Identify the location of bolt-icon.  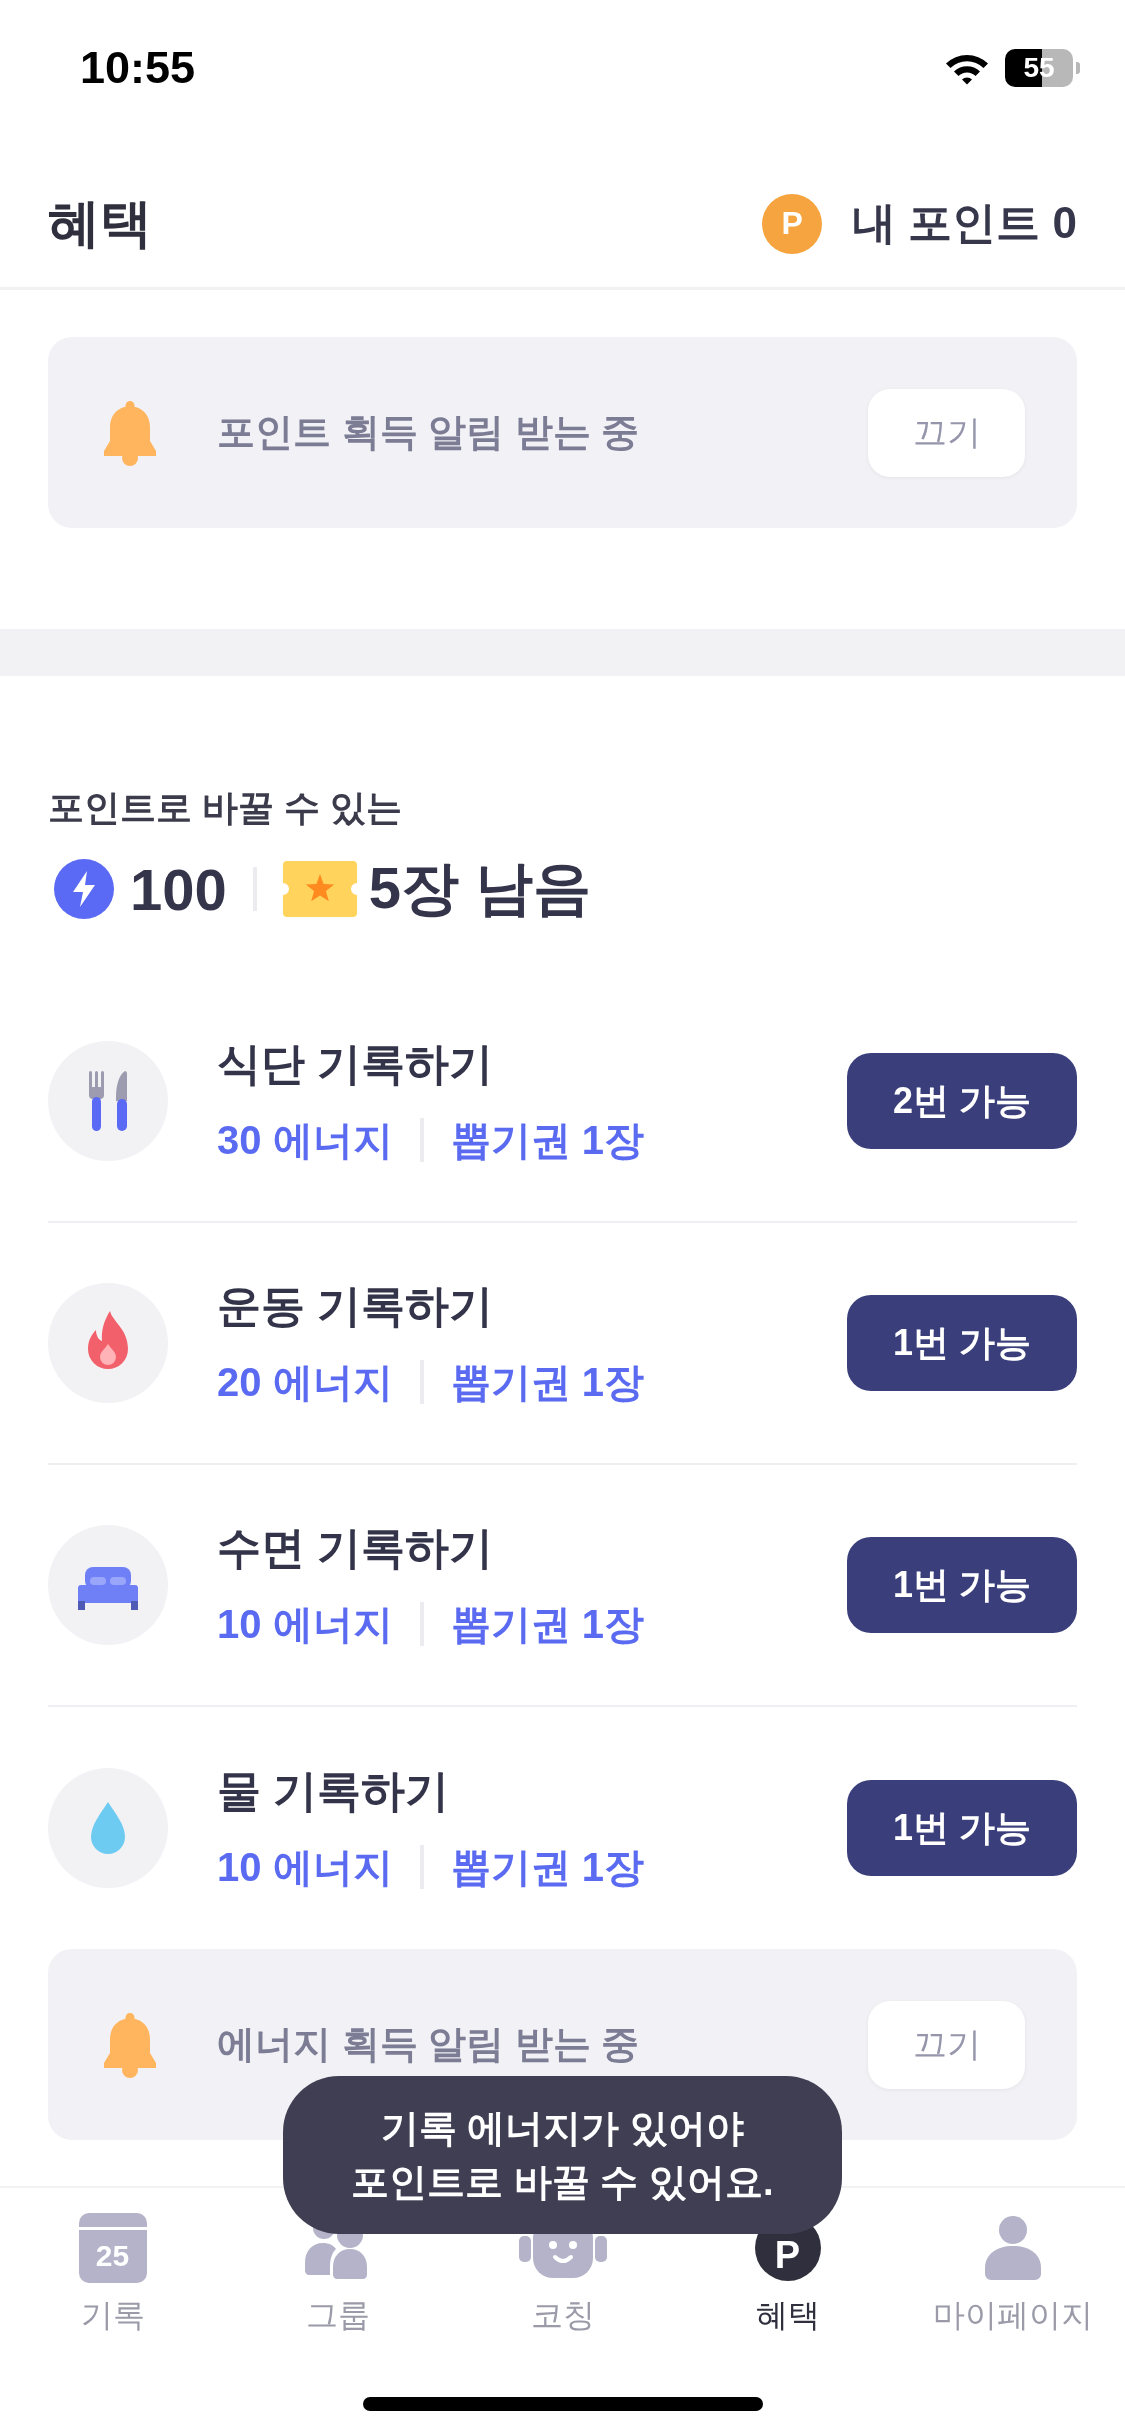
(84, 889).